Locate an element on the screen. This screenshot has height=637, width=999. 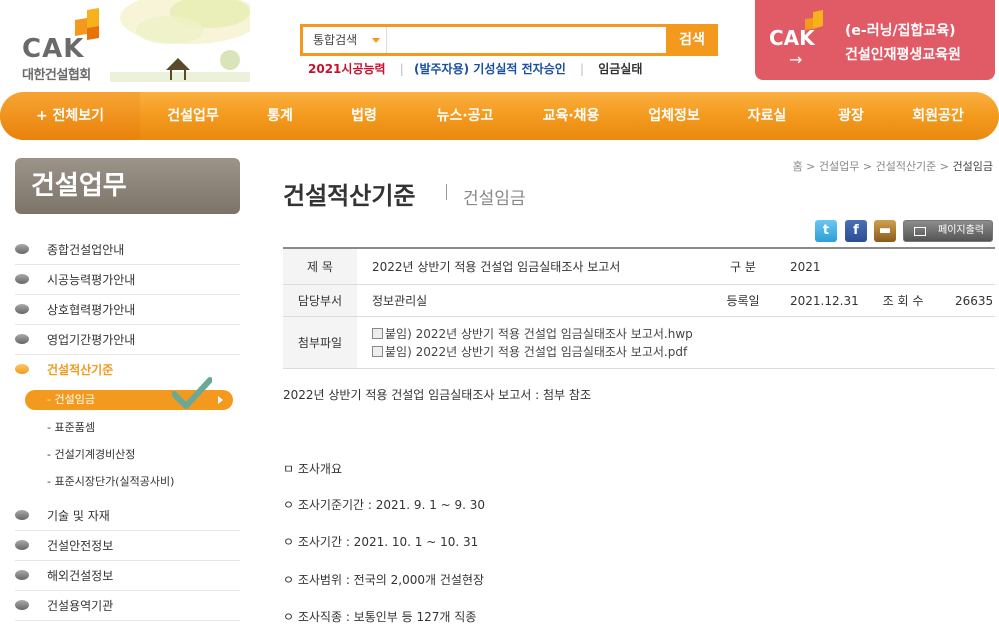
nav-item-company: 업체정보 is located at coordinates (674, 116).